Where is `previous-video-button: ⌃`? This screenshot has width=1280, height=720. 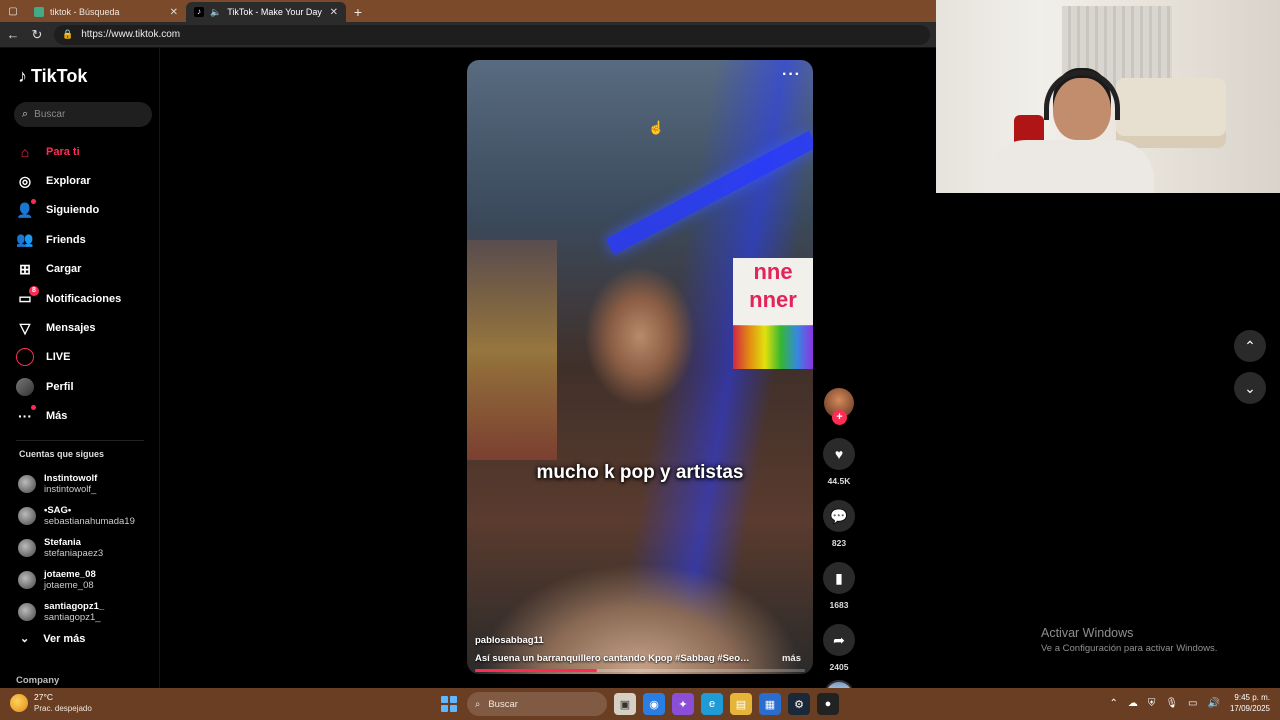 previous-video-button: ⌃ is located at coordinates (1250, 346).